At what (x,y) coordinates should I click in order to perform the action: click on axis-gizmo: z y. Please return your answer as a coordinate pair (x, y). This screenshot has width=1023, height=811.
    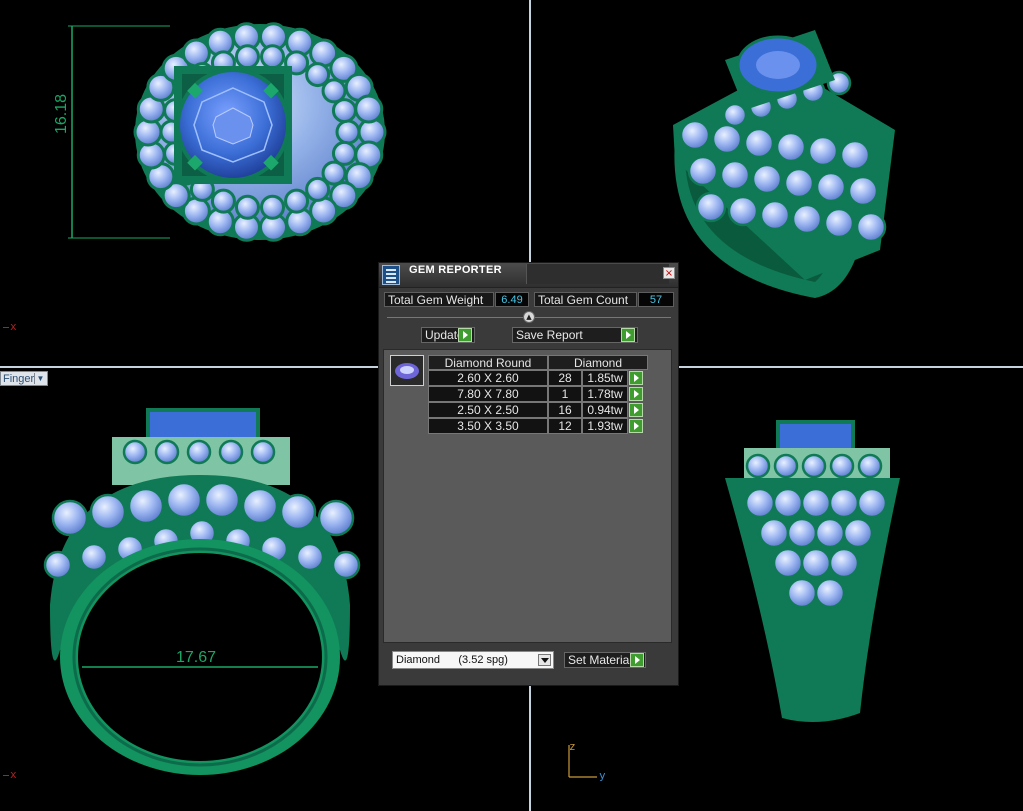
    Looking at the image, I should click on (588, 762).